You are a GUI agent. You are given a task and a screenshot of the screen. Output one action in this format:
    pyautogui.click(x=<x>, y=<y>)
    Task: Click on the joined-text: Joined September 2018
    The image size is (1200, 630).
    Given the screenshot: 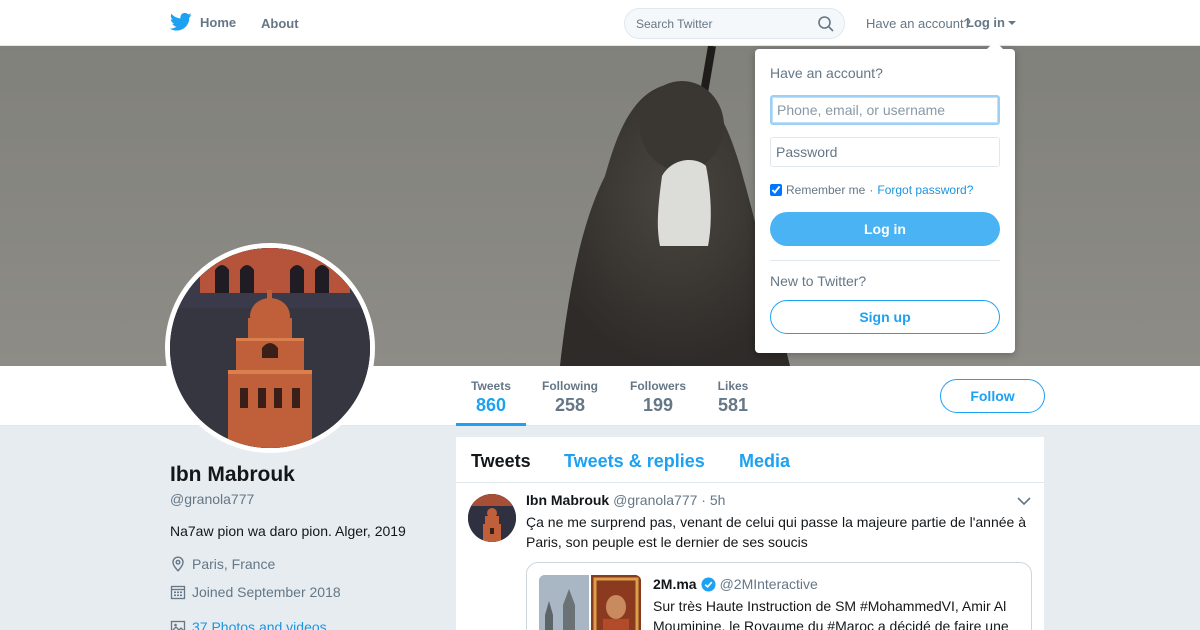 What is the action you would take?
    pyautogui.click(x=266, y=592)
    